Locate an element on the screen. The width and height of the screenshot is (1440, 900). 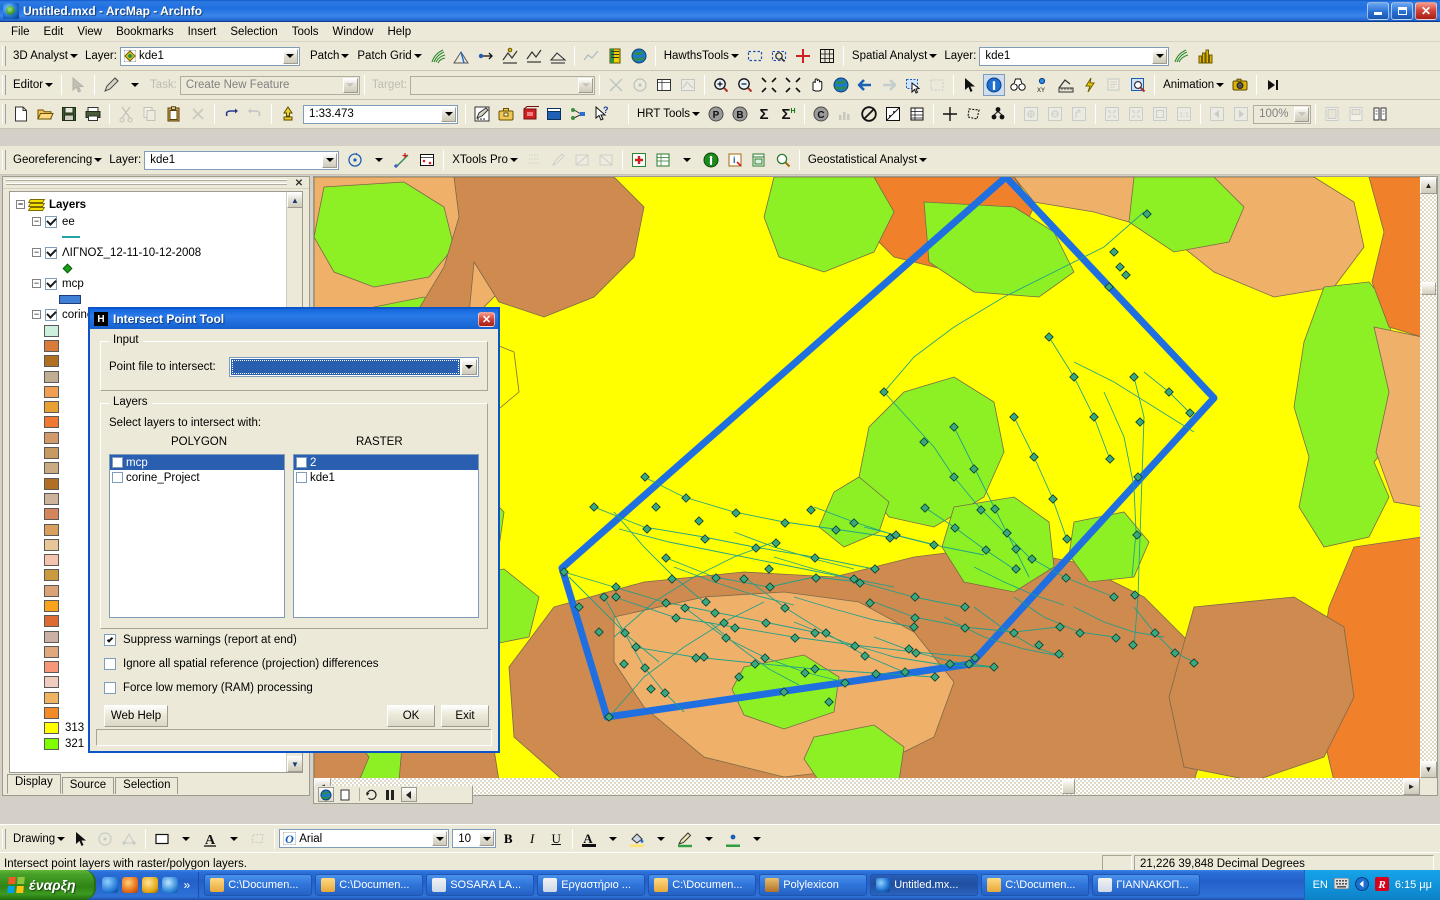
line-color-icon is located at coordinates (685, 839).